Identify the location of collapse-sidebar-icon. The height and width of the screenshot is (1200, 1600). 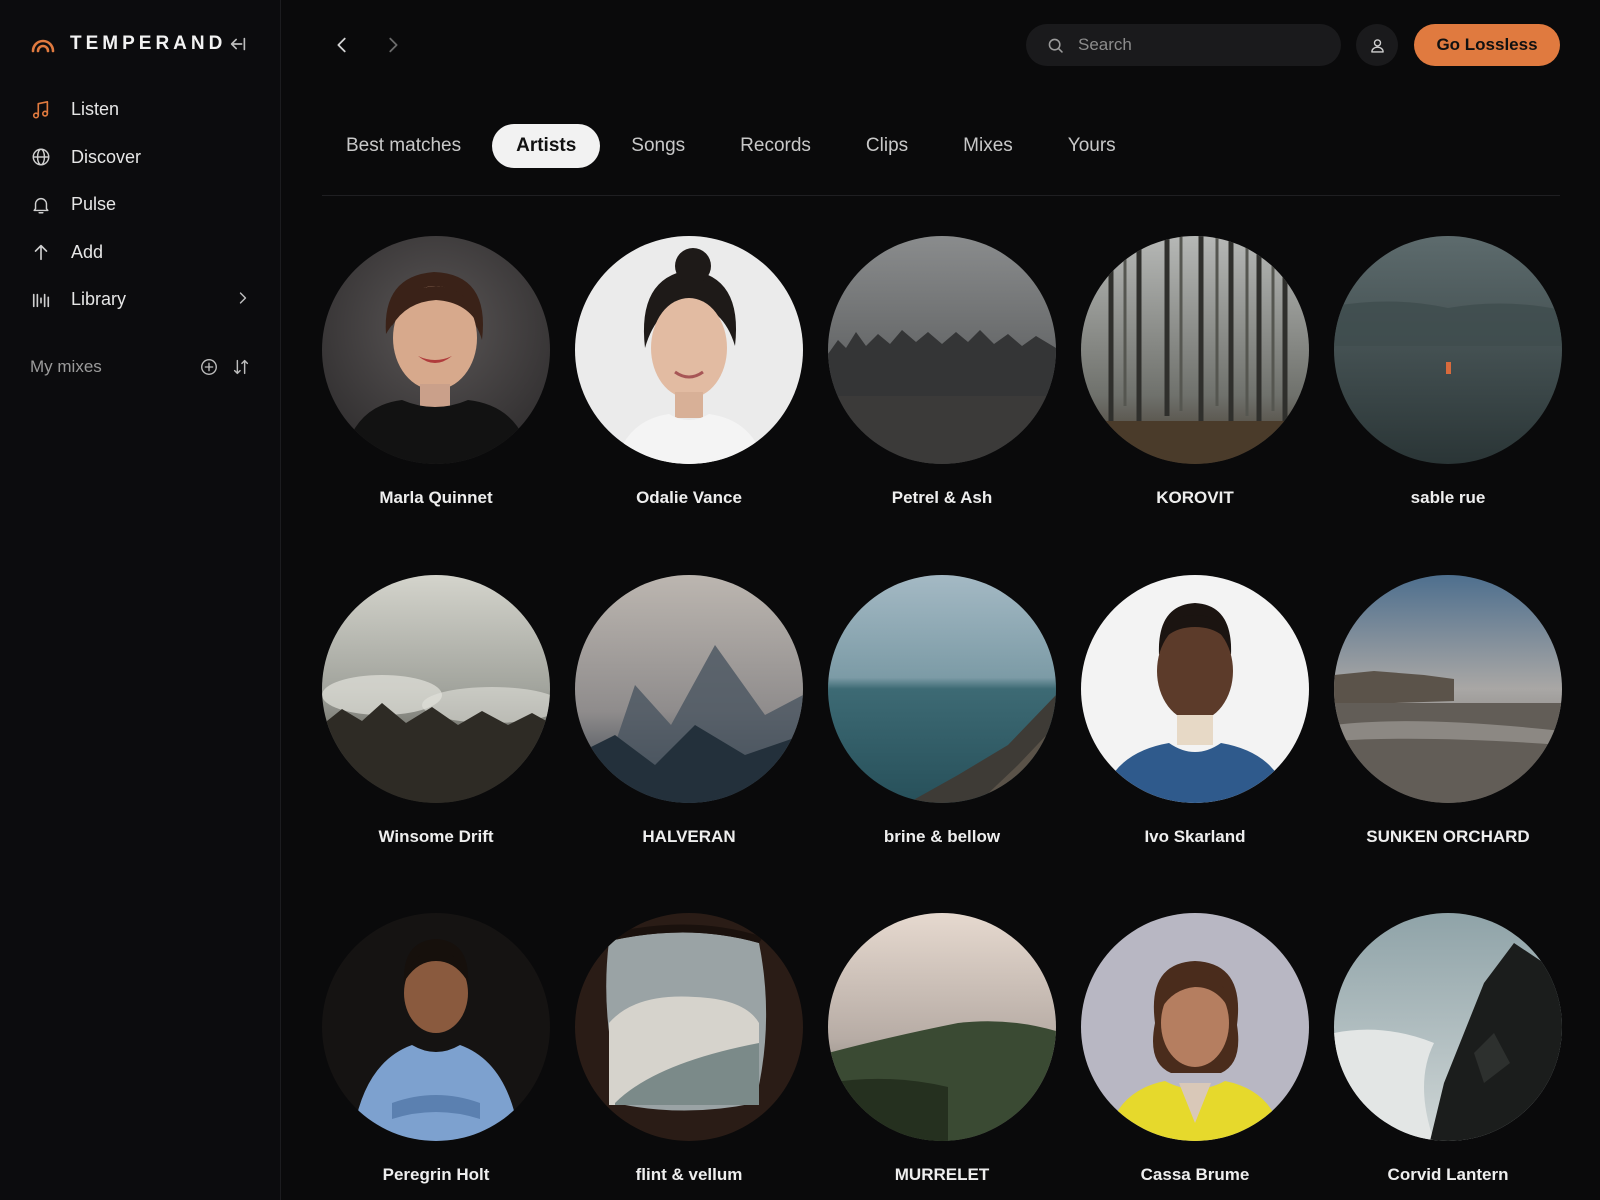
(238, 44).